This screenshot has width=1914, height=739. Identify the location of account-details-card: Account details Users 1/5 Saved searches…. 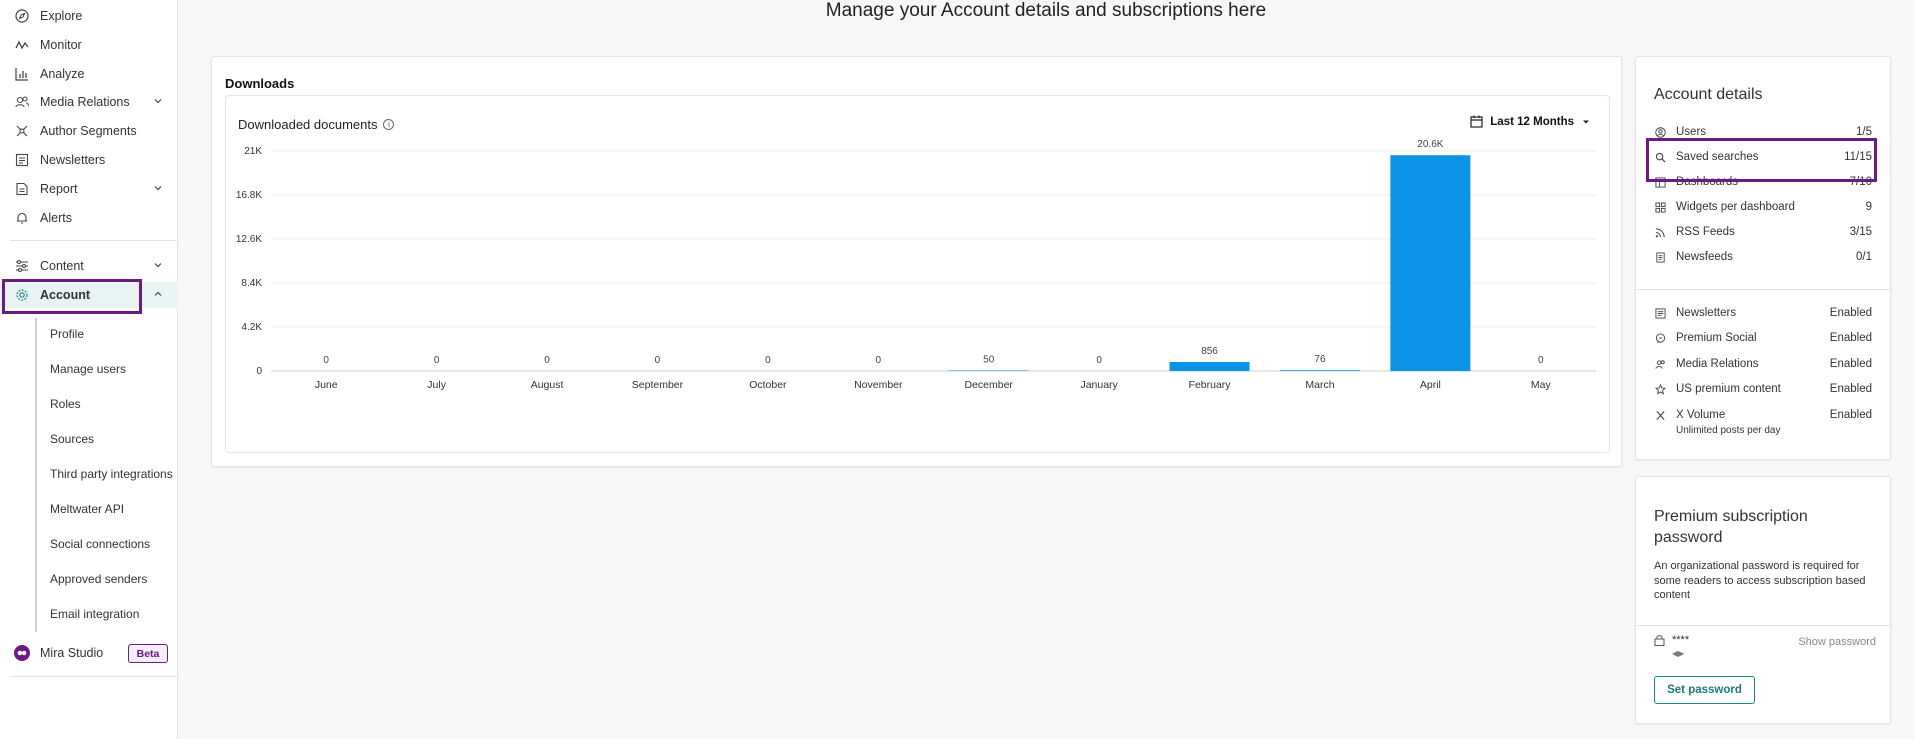
(1763, 258).